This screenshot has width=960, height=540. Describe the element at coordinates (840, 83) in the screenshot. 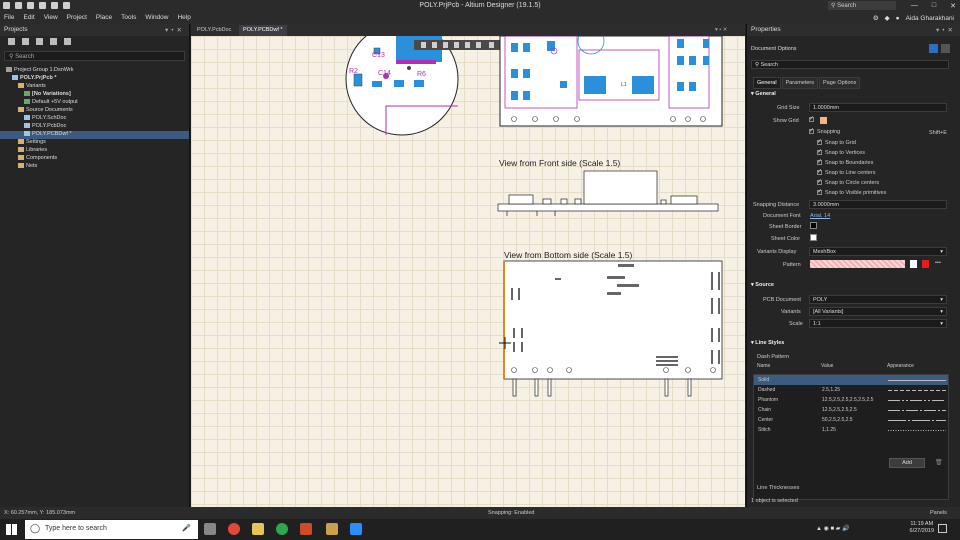

I see `tab-page-options: Page Options` at that location.